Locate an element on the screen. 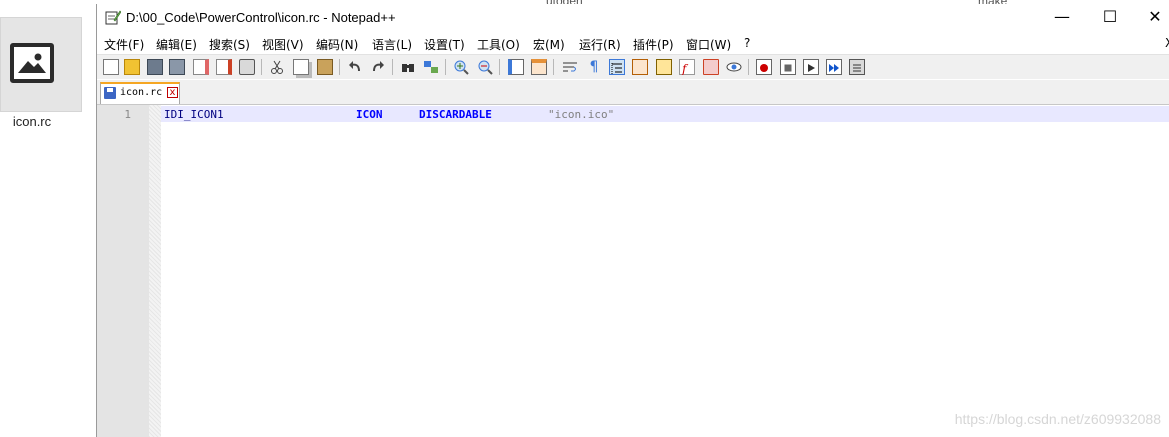 This screenshot has width=1169, height=437. svg-text: f is located at coordinates (685, 68).